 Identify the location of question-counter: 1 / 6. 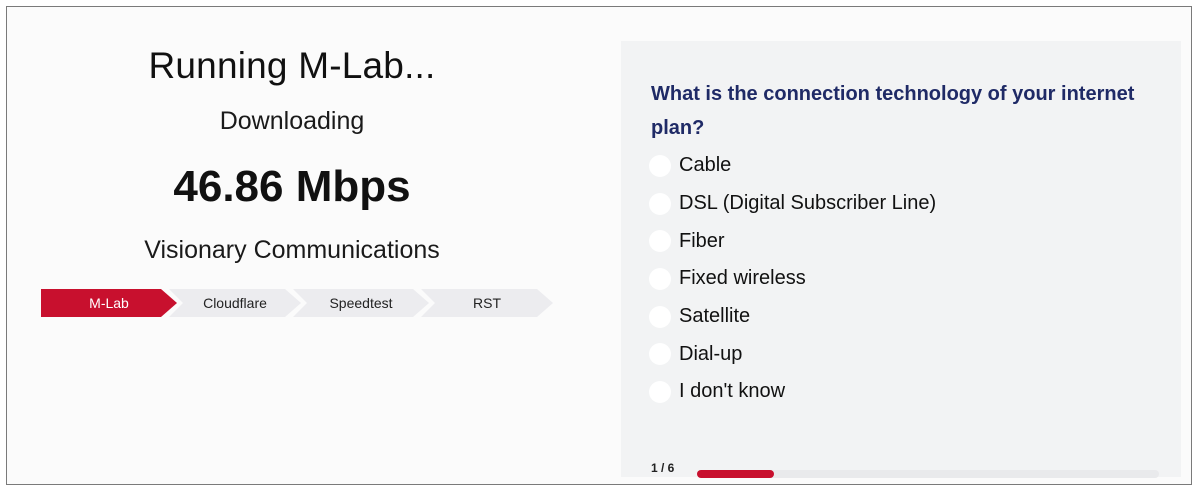
(663, 468).